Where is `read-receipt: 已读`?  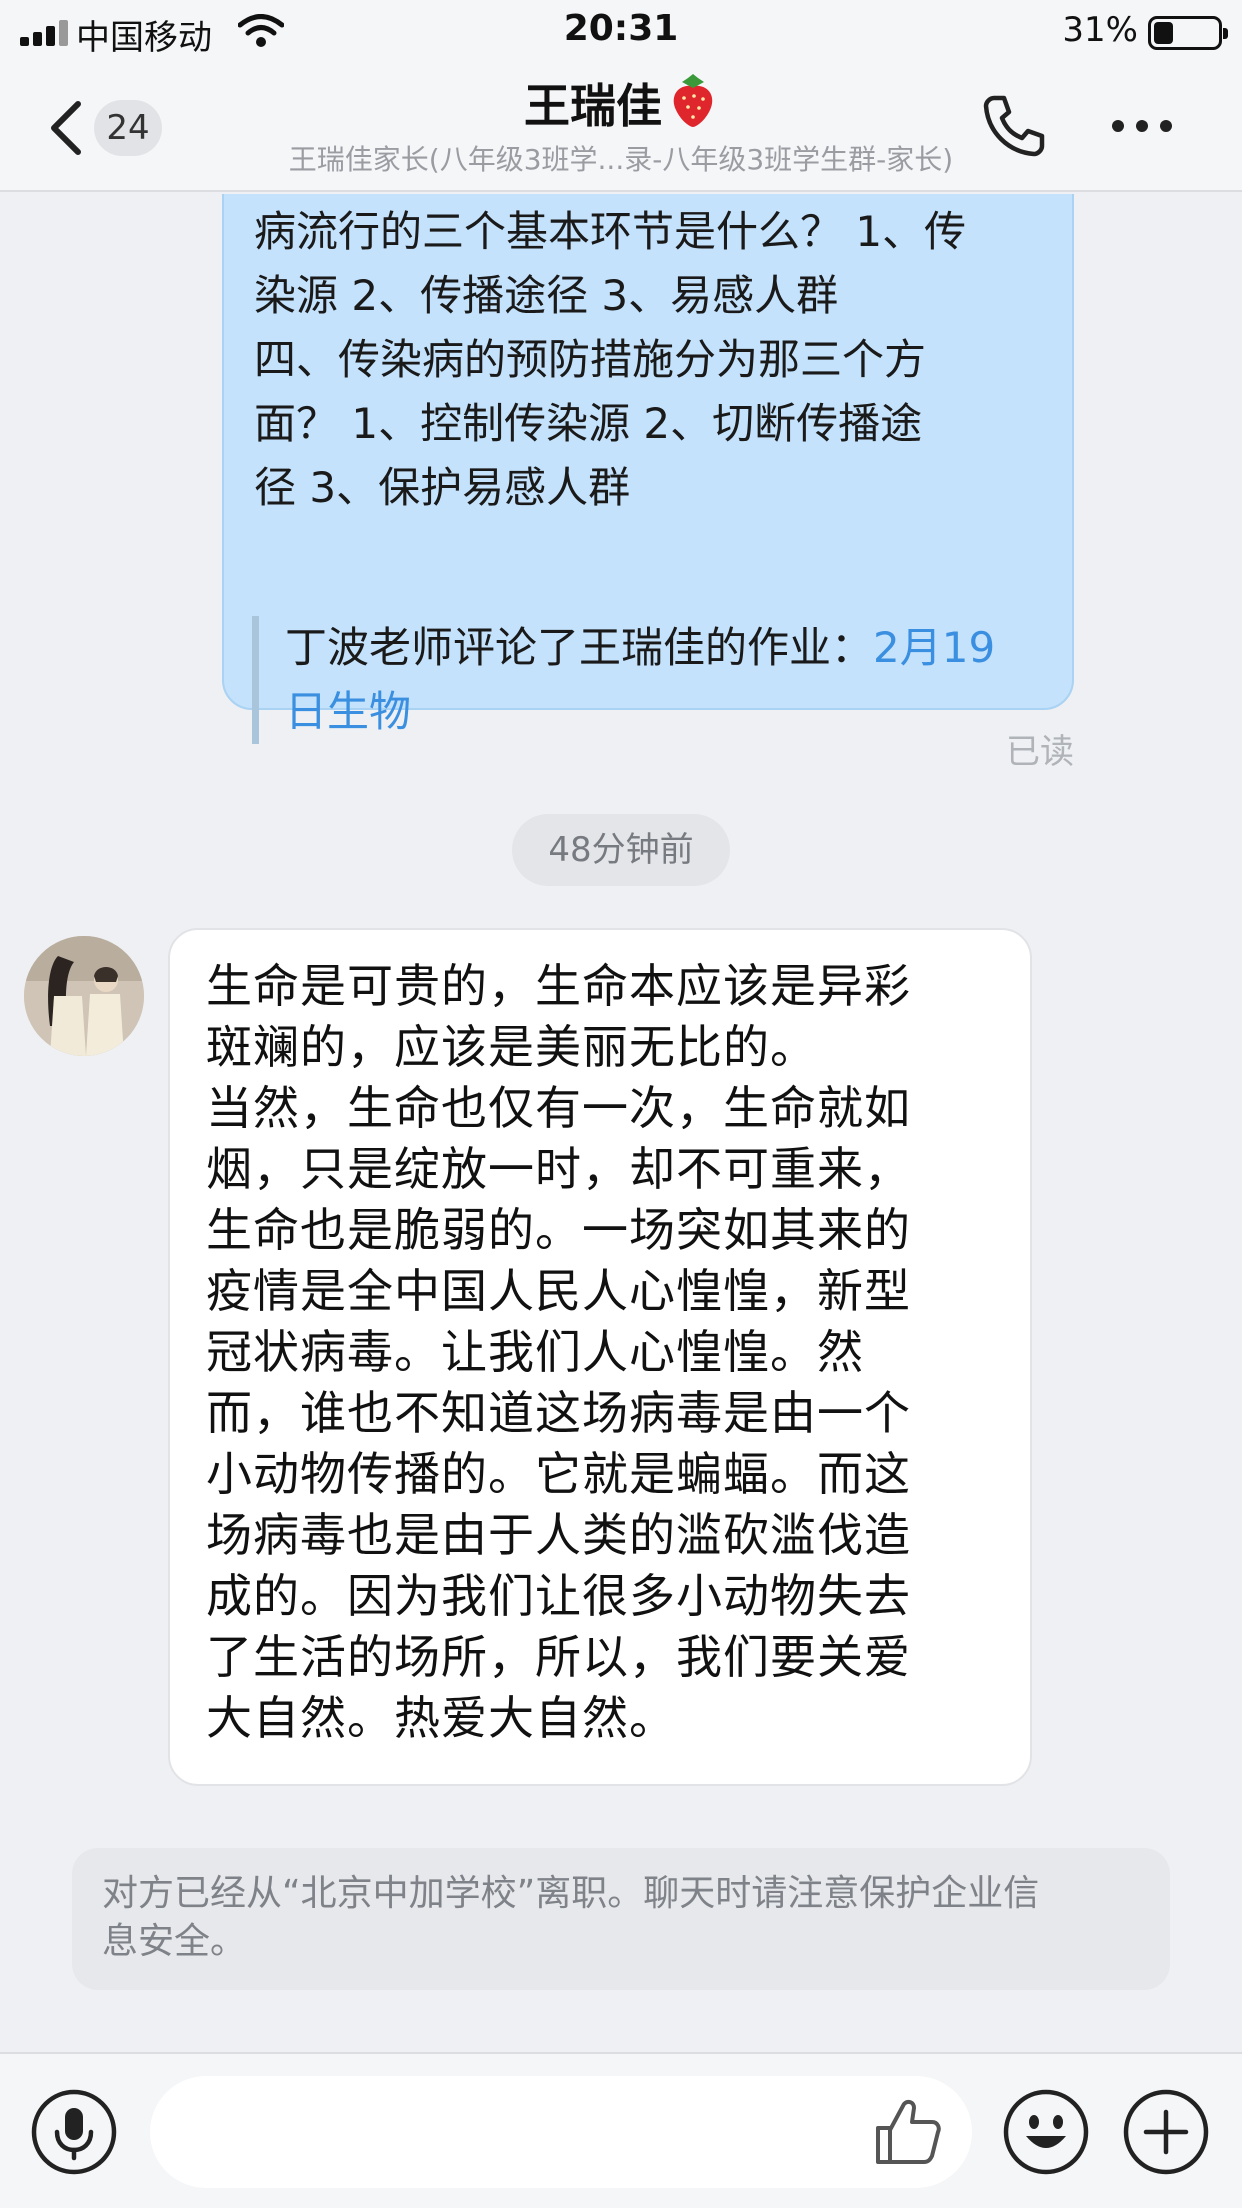 read-receipt: 已读 is located at coordinates (1040, 752).